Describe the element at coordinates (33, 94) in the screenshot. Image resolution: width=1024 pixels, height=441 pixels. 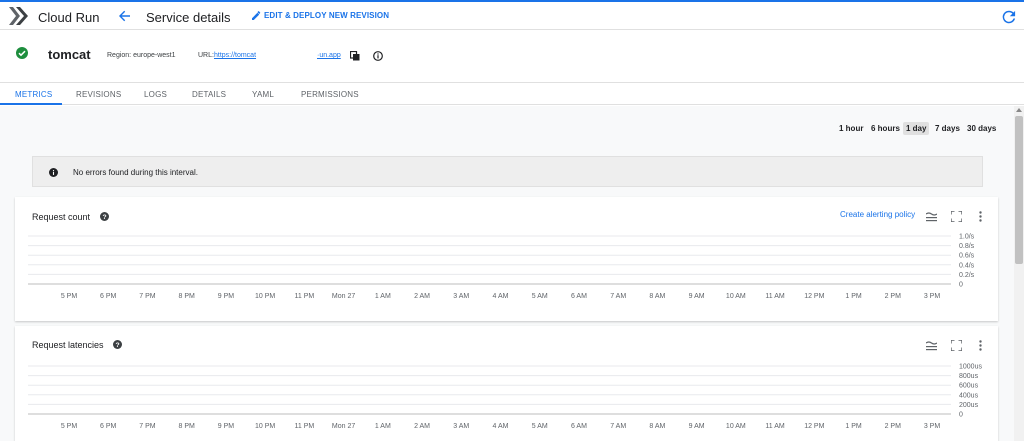
I see `tab-metrics: METRICS` at that location.